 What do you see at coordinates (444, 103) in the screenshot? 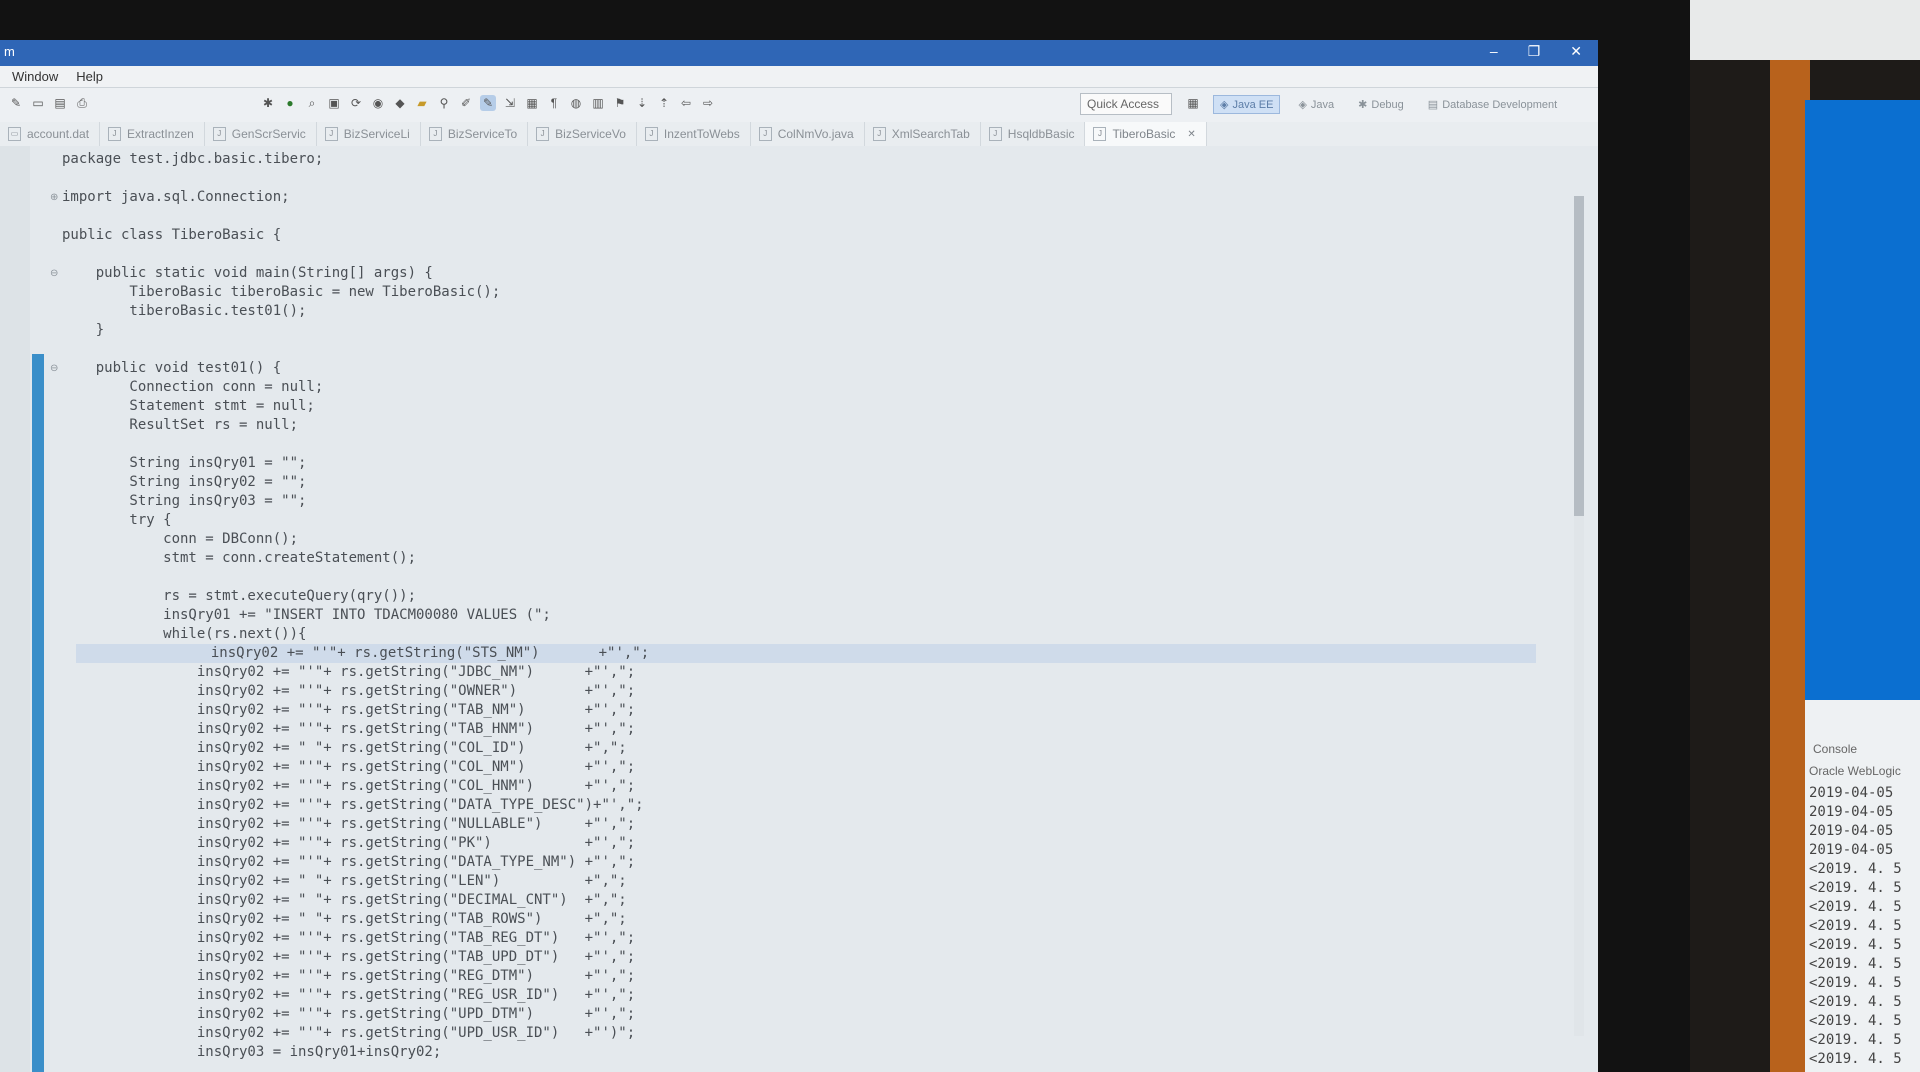
I see `pin-icon: ⚲` at bounding box center [444, 103].